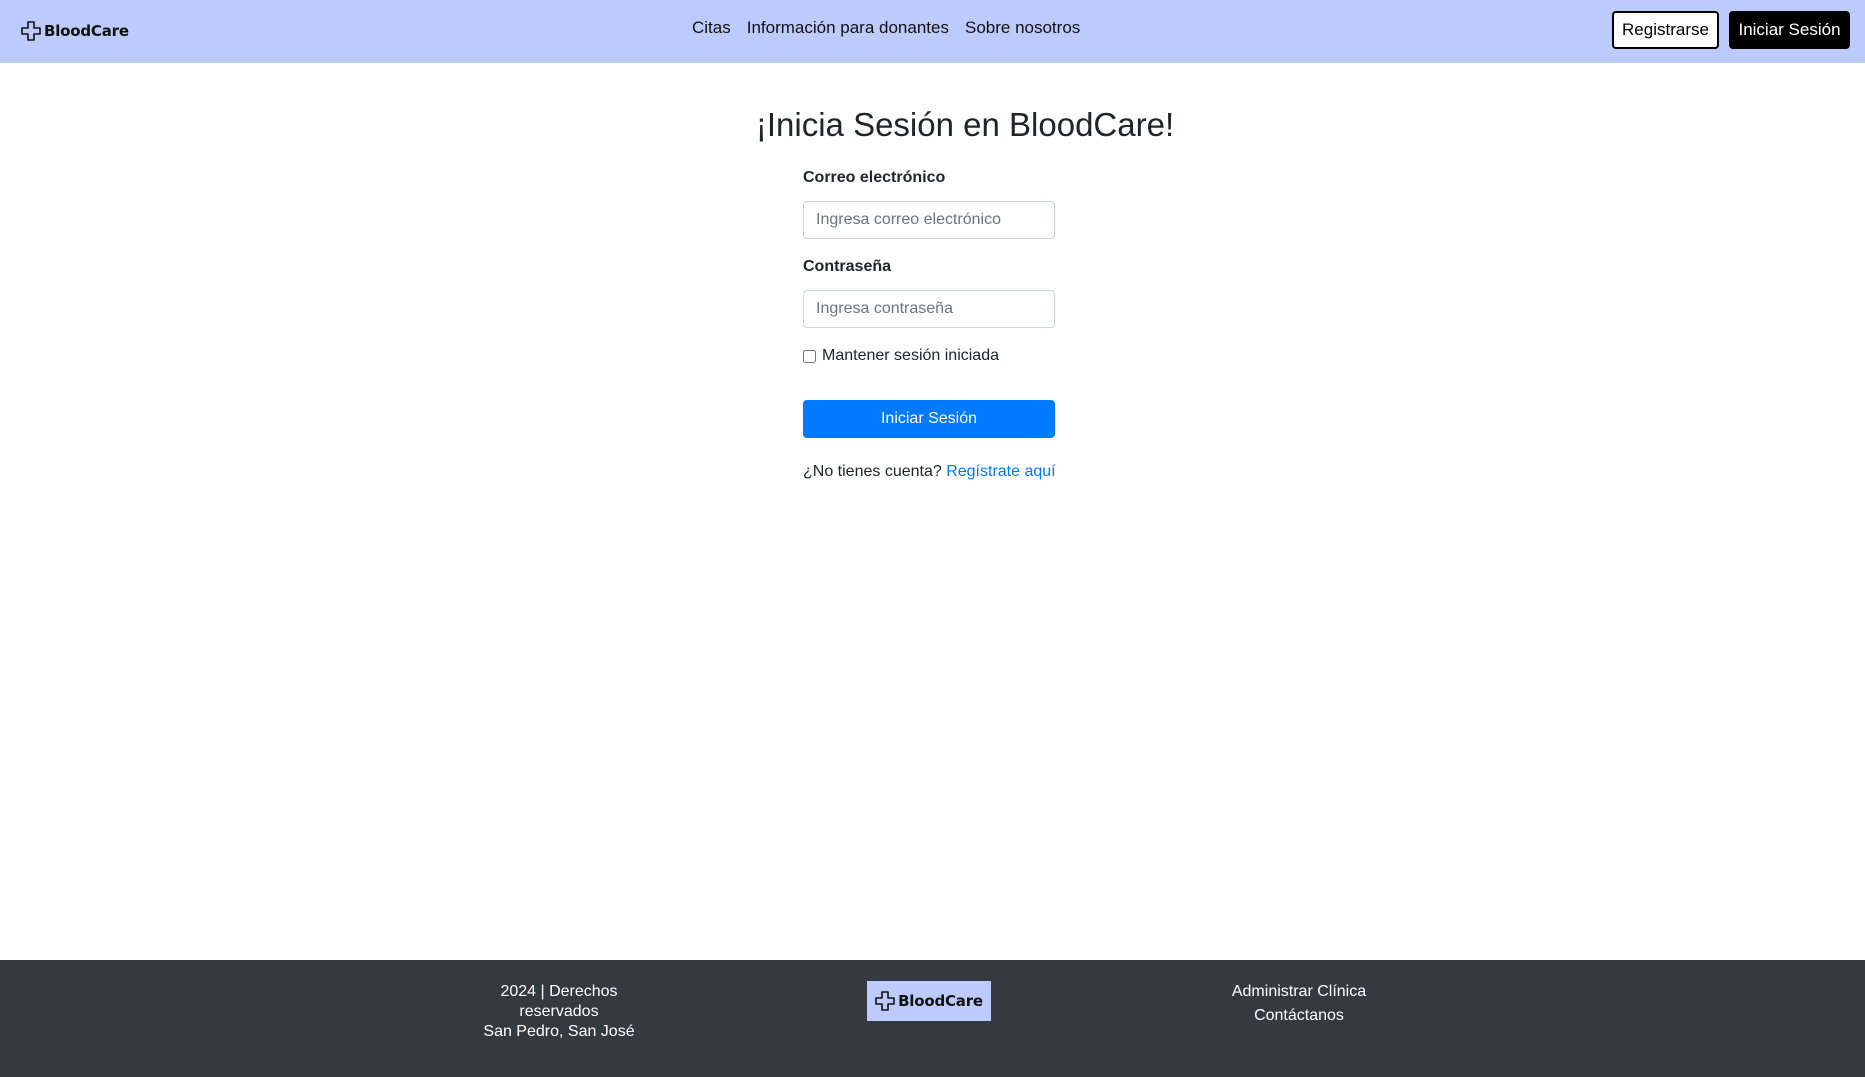 The image size is (1865, 1077). What do you see at coordinates (910, 356) in the screenshot?
I see `remember-me-label: Mantener sesión iniciada` at bounding box center [910, 356].